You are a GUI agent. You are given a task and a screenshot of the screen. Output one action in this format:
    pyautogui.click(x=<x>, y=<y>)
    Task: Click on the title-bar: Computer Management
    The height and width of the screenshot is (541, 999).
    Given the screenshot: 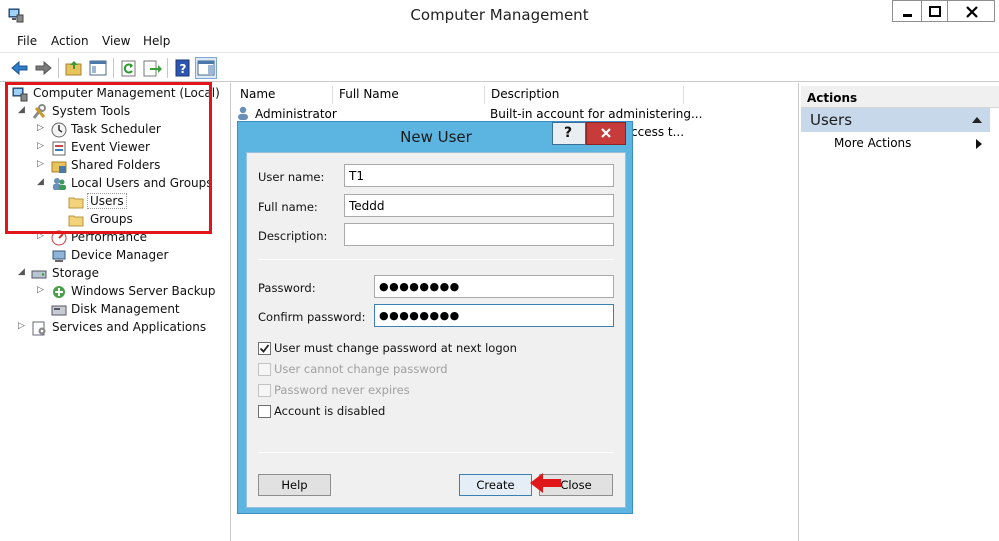 What is the action you would take?
    pyautogui.click(x=499, y=15)
    